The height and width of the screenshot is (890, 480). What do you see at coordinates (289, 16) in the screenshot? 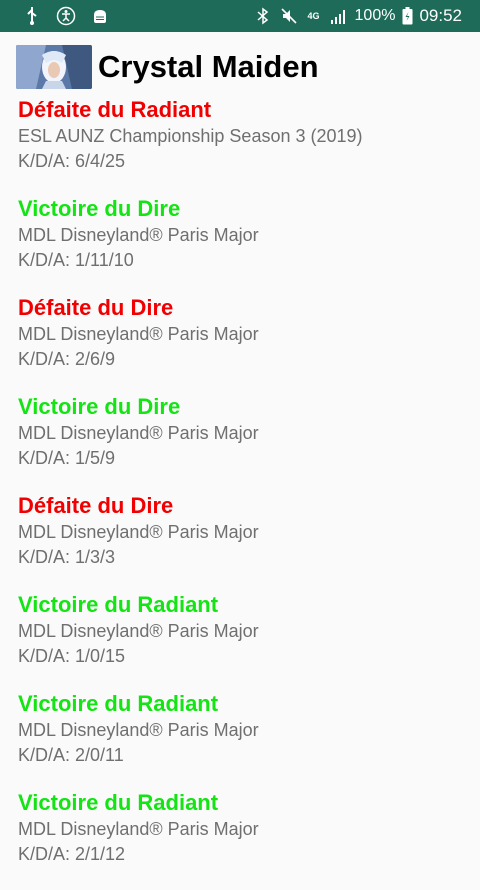
I see `mute-icon` at bounding box center [289, 16].